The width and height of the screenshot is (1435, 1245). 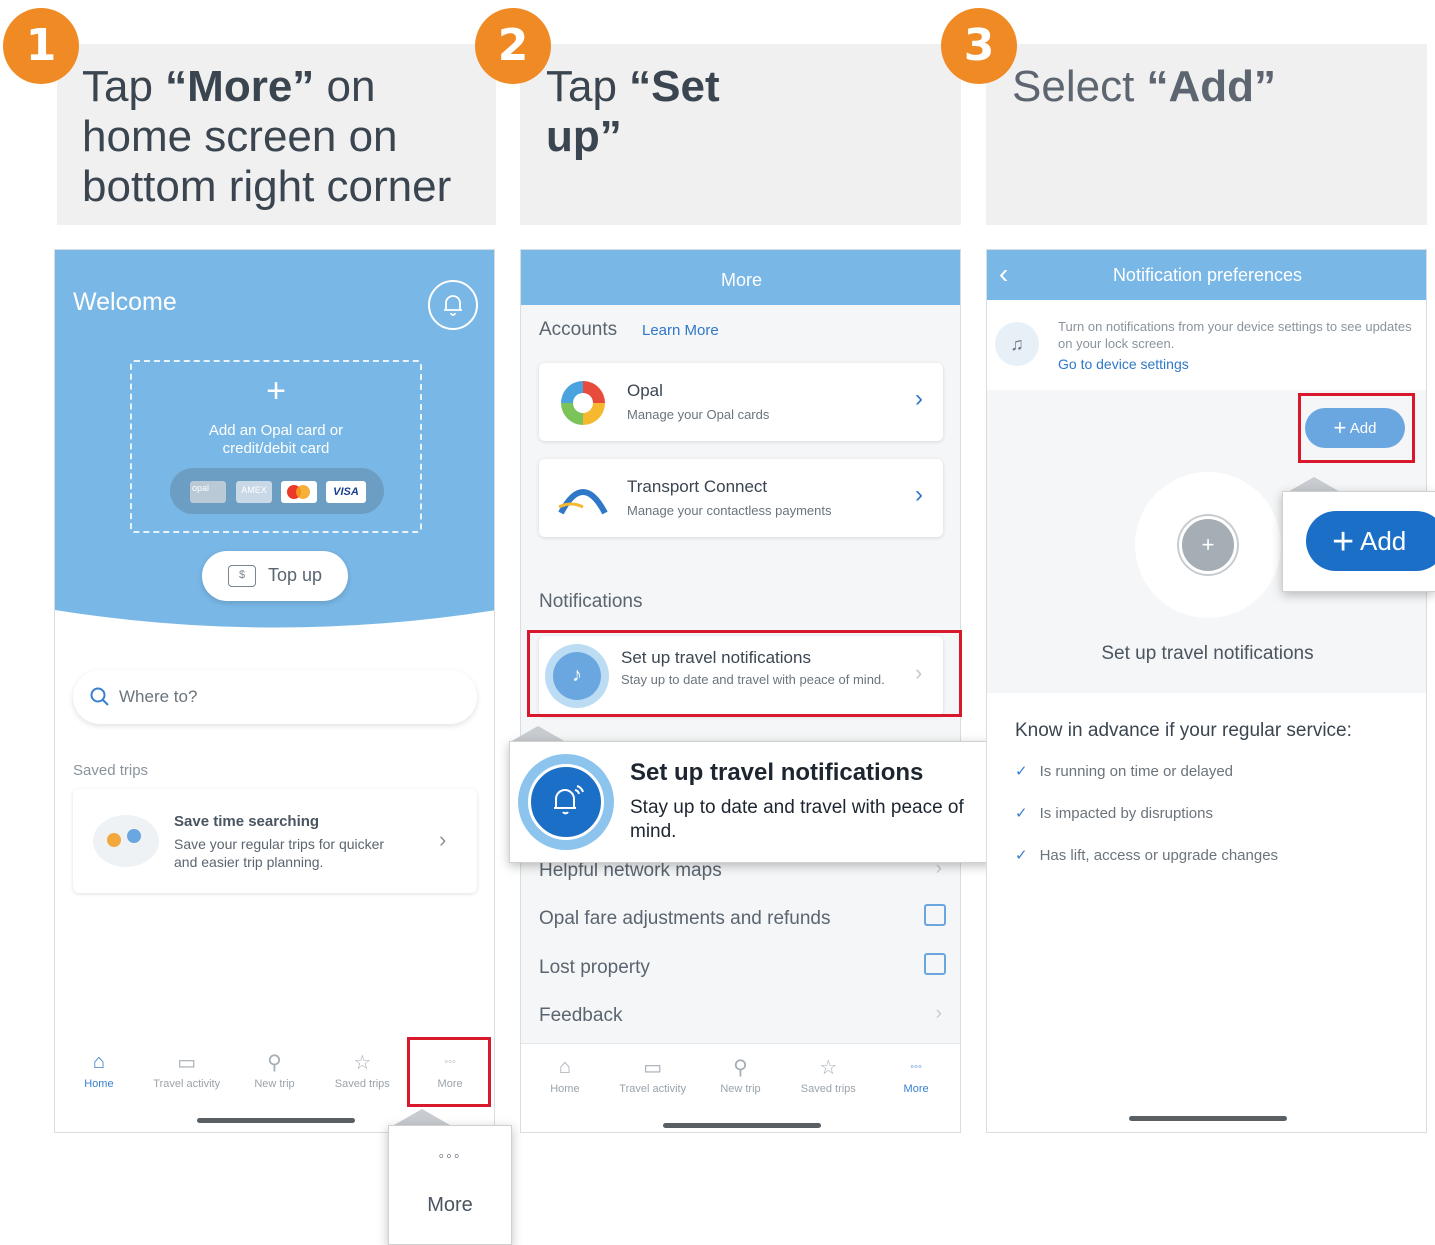 I want to click on check-item-1: ✓ Is running on time or delayed, so click(x=1124, y=771).